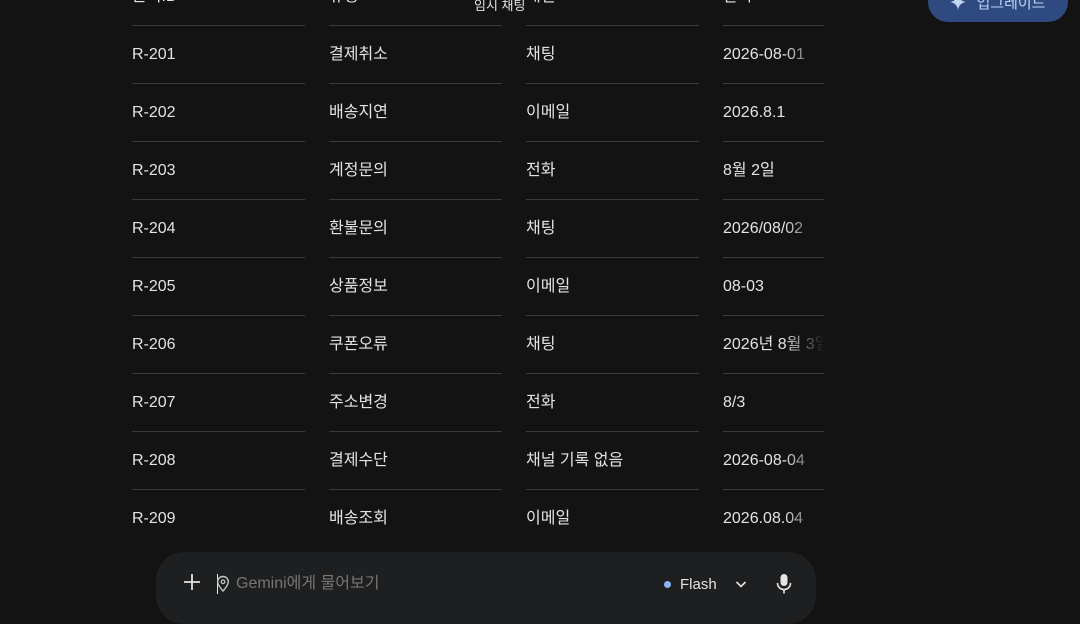 The width and height of the screenshot is (1080, 624). I want to click on header-cell-id: 문의ID, so click(218, 13).